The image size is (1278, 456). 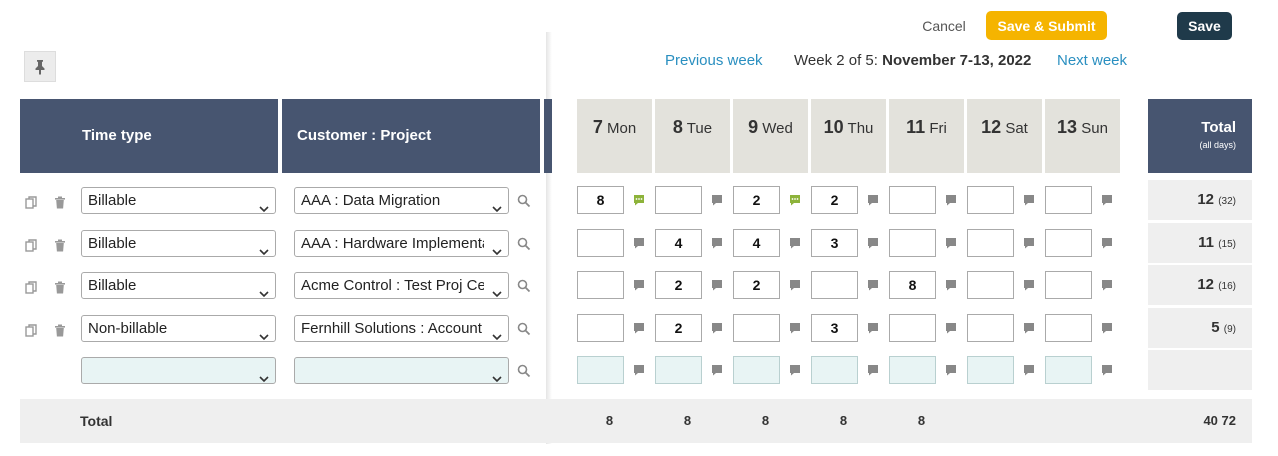 What do you see at coordinates (401, 200) in the screenshot?
I see `customer-project-select: AAA : Data Migration` at bounding box center [401, 200].